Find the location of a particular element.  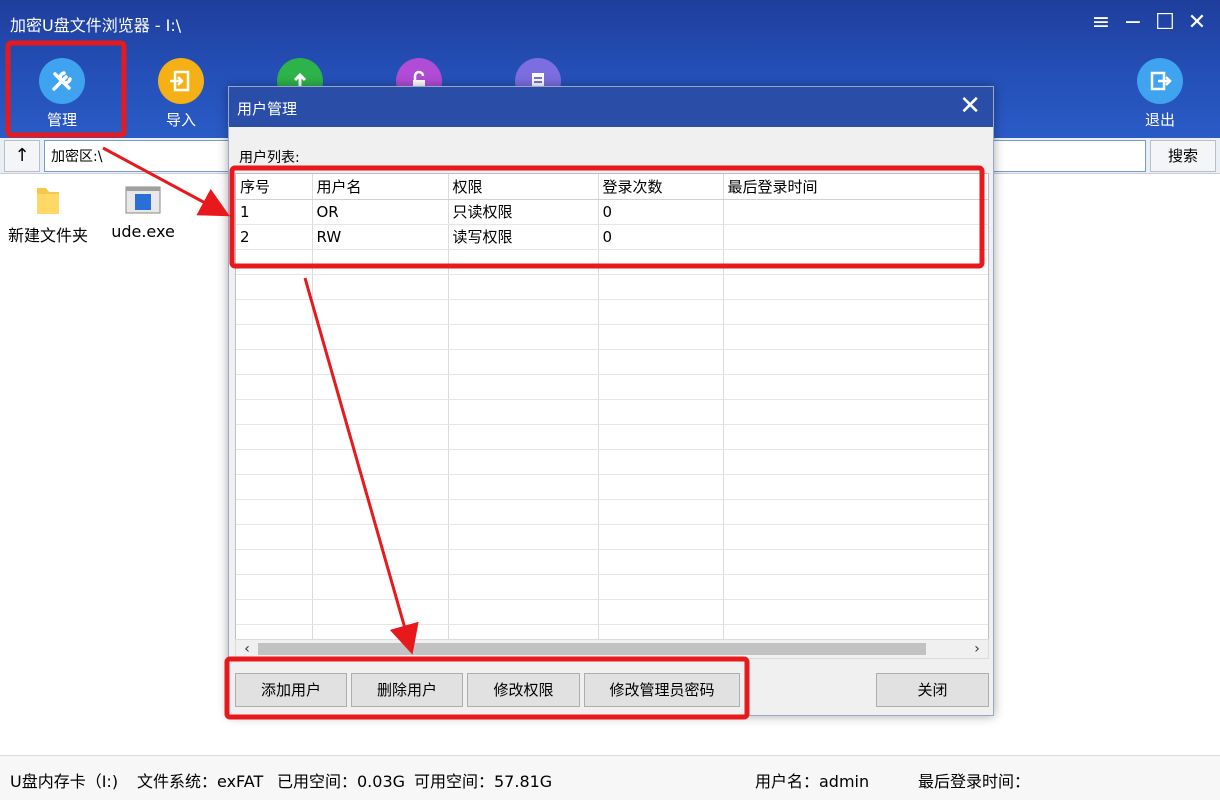

user-list-label: 用户列表: is located at coordinates (269, 158).